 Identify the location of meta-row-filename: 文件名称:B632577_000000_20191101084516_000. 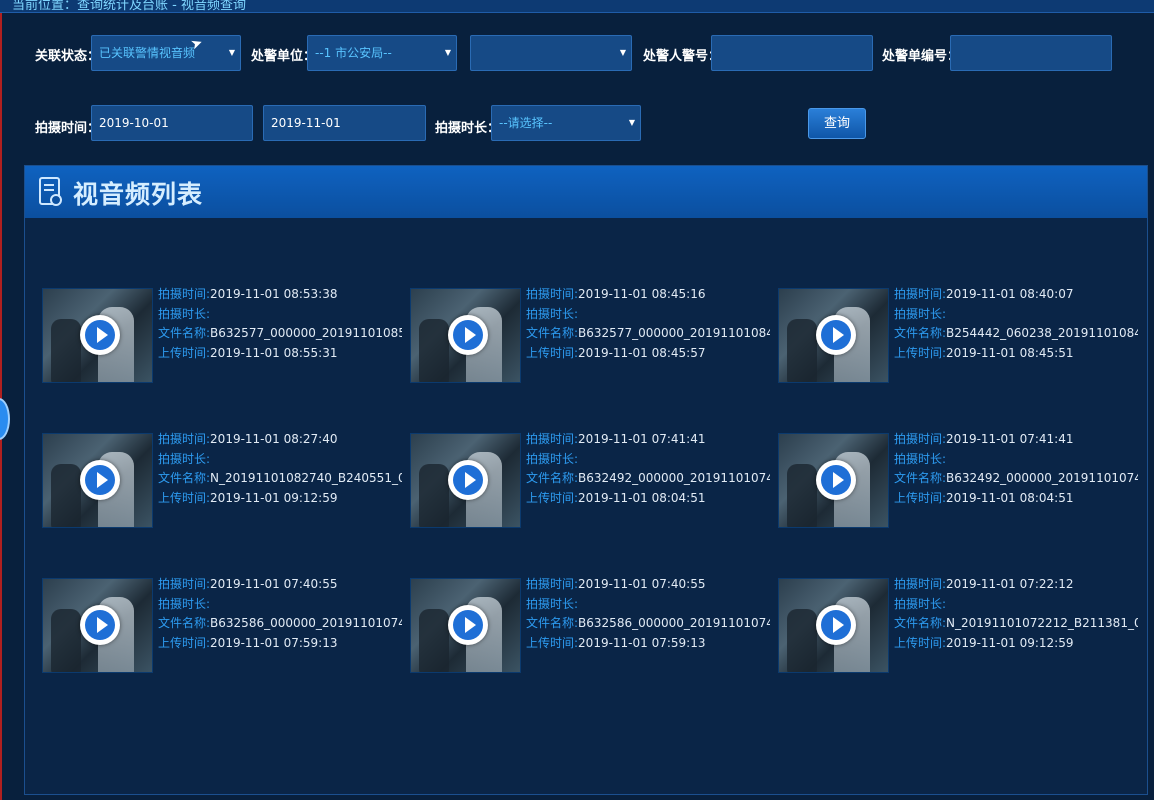
(648, 334).